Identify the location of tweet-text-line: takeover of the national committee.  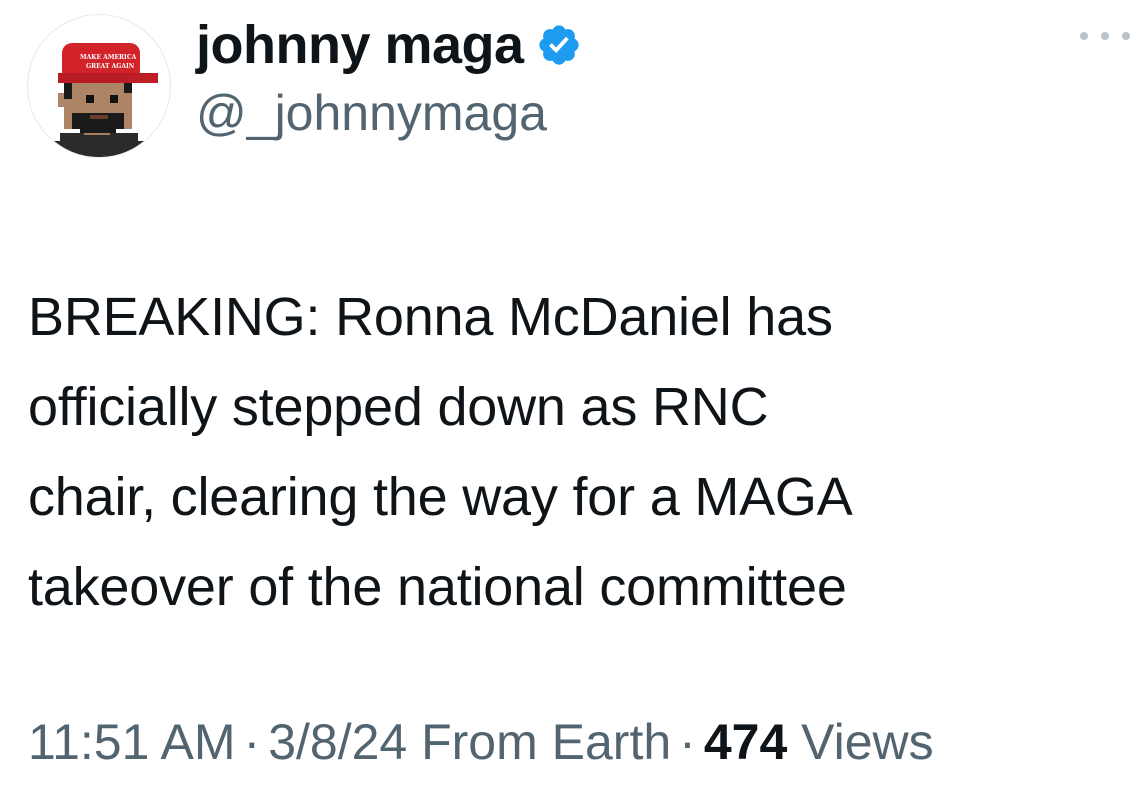
(437, 587).